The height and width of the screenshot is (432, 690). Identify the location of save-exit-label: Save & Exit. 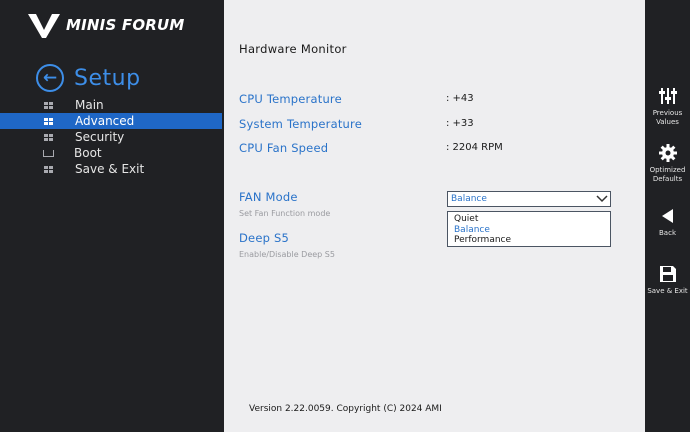
(667, 291).